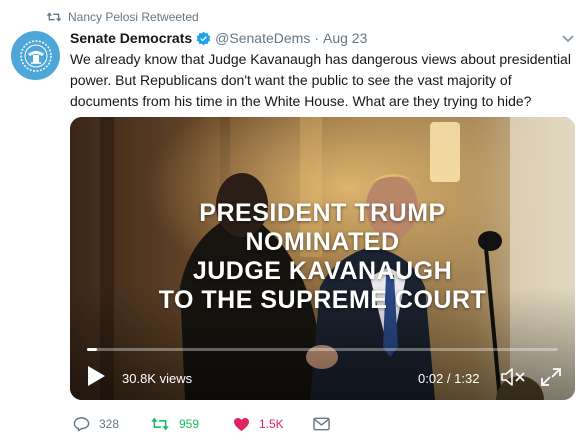 The width and height of the screenshot is (587, 440). What do you see at coordinates (203, 38) in the screenshot?
I see `verified-badge-icon` at bounding box center [203, 38].